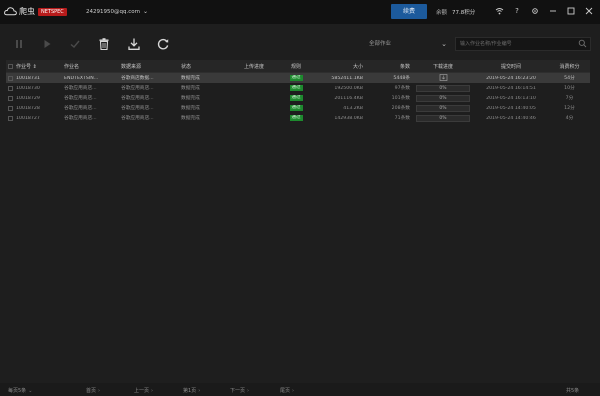 Image resolution: width=600 pixels, height=396 pixels. I want to click on cell-count: 5448条, so click(401, 78).